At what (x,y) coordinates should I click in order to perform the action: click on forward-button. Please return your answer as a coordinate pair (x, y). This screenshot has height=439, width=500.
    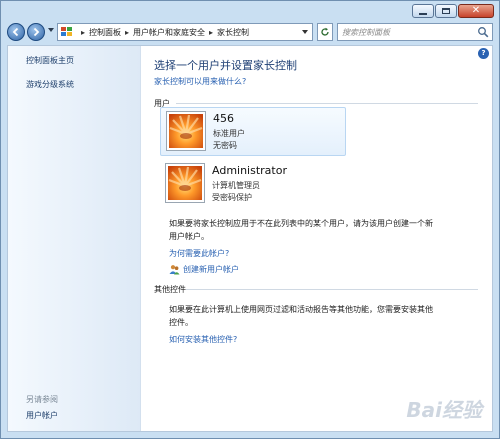
    Looking at the image, I should click on (36, 32).